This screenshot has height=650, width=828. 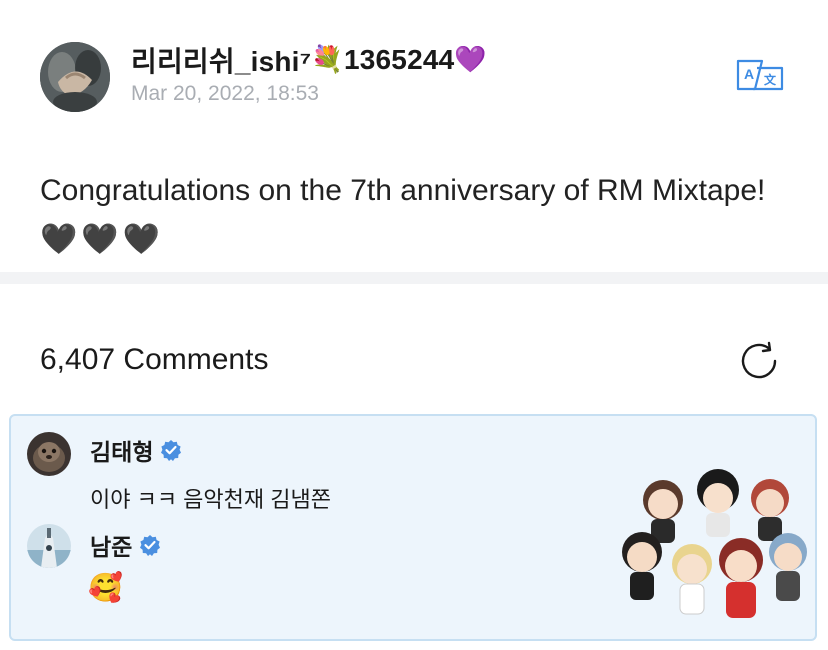 What do you see at coordinates (75, 77) in the screenshot?
I see `author-avatar` at bounding box center [75, 77].